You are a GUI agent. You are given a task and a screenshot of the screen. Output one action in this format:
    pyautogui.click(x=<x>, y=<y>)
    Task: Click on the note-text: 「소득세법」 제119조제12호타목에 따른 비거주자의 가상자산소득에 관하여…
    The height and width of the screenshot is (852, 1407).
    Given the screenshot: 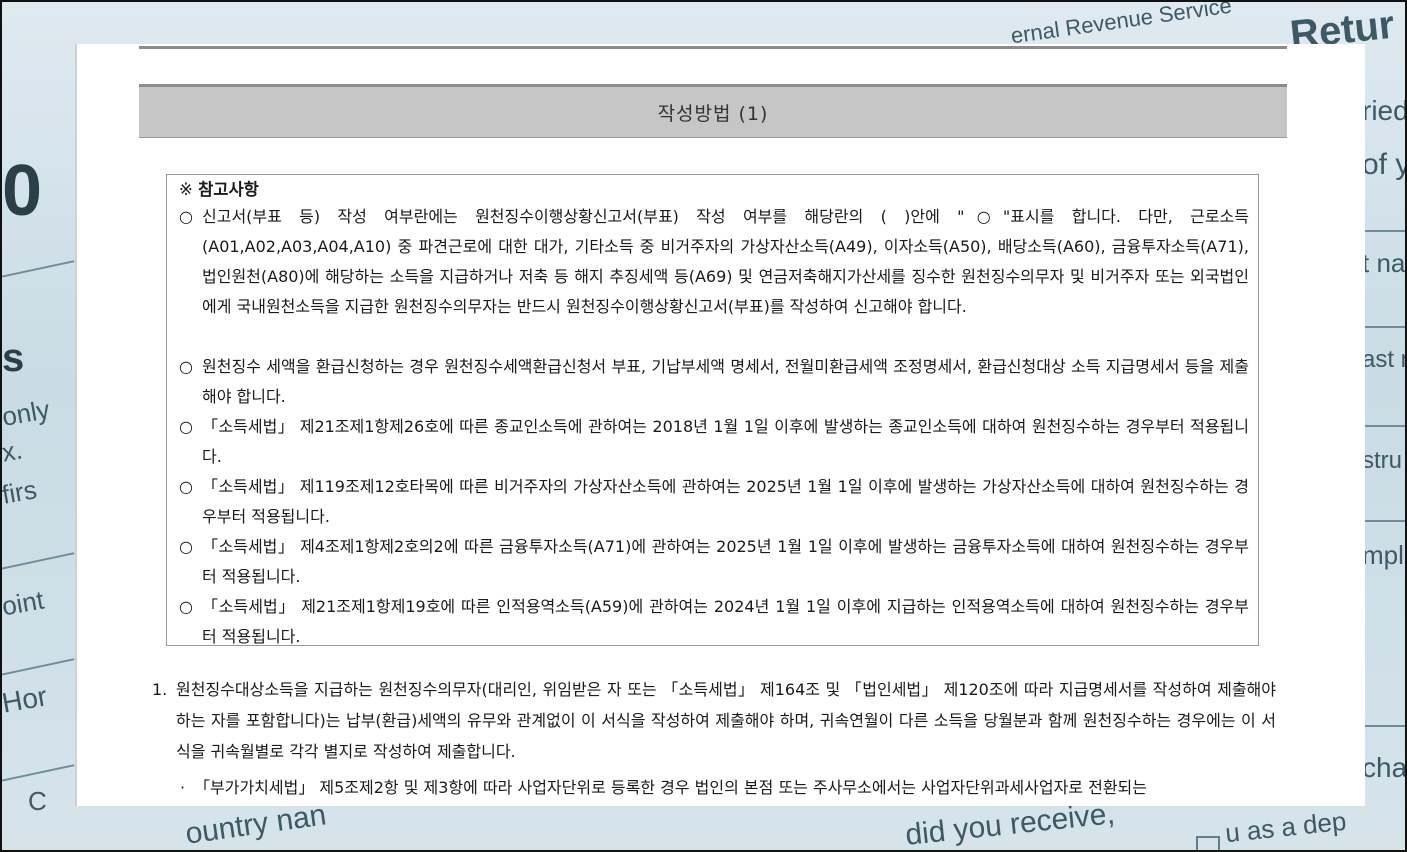 What is the action you would take?
    pyautogui.click(x=725, y=501)
    